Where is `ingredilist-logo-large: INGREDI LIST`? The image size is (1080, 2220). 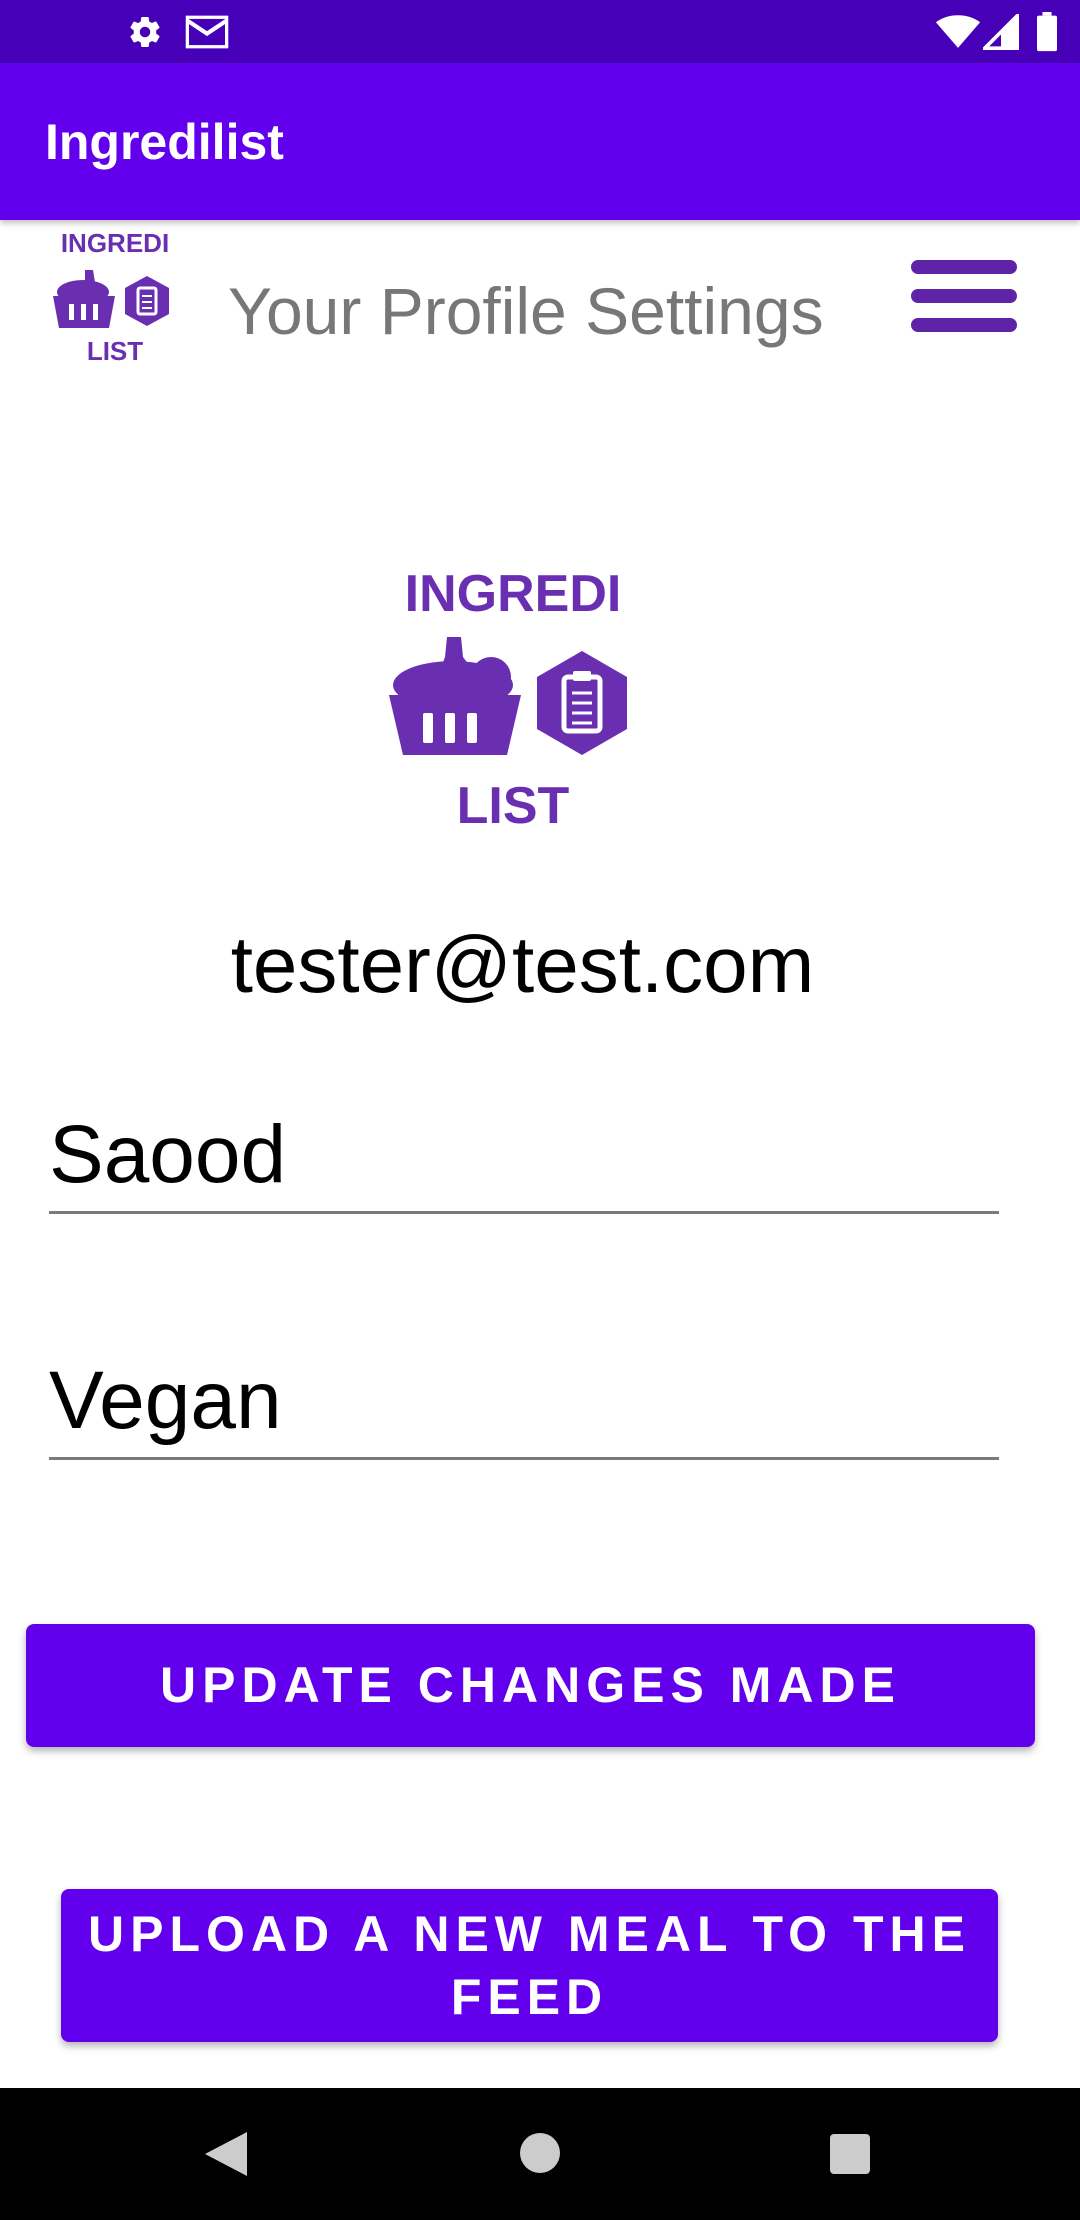
ingredilist-logo-large: INGREDI LIST is located at coordinates (508, 700).